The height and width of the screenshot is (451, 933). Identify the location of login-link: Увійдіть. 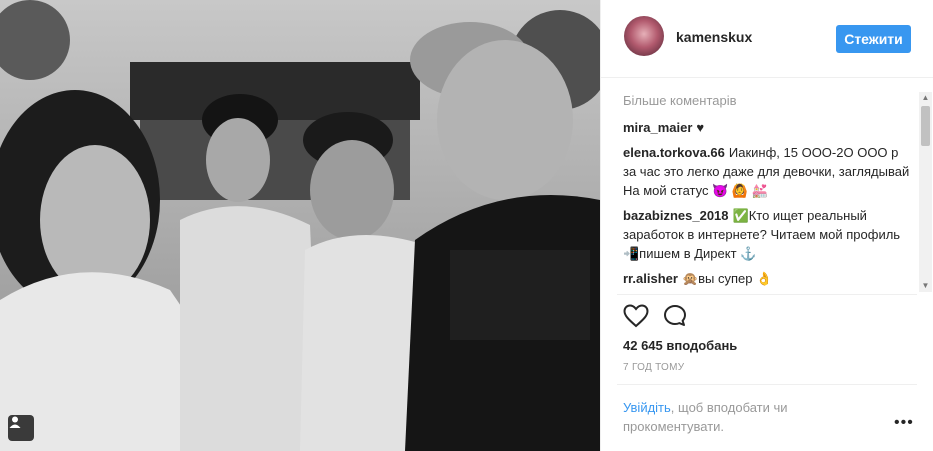
(647, 407).